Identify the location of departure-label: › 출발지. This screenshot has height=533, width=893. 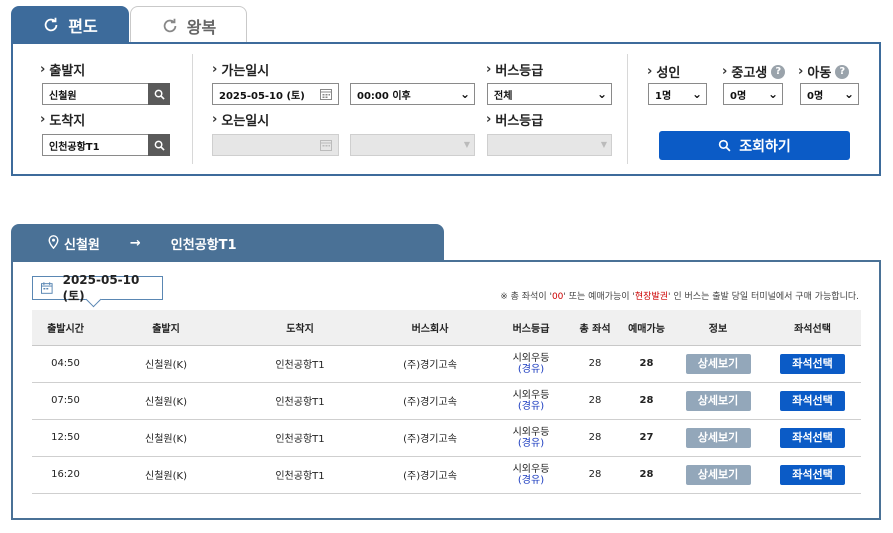
(63, 70).